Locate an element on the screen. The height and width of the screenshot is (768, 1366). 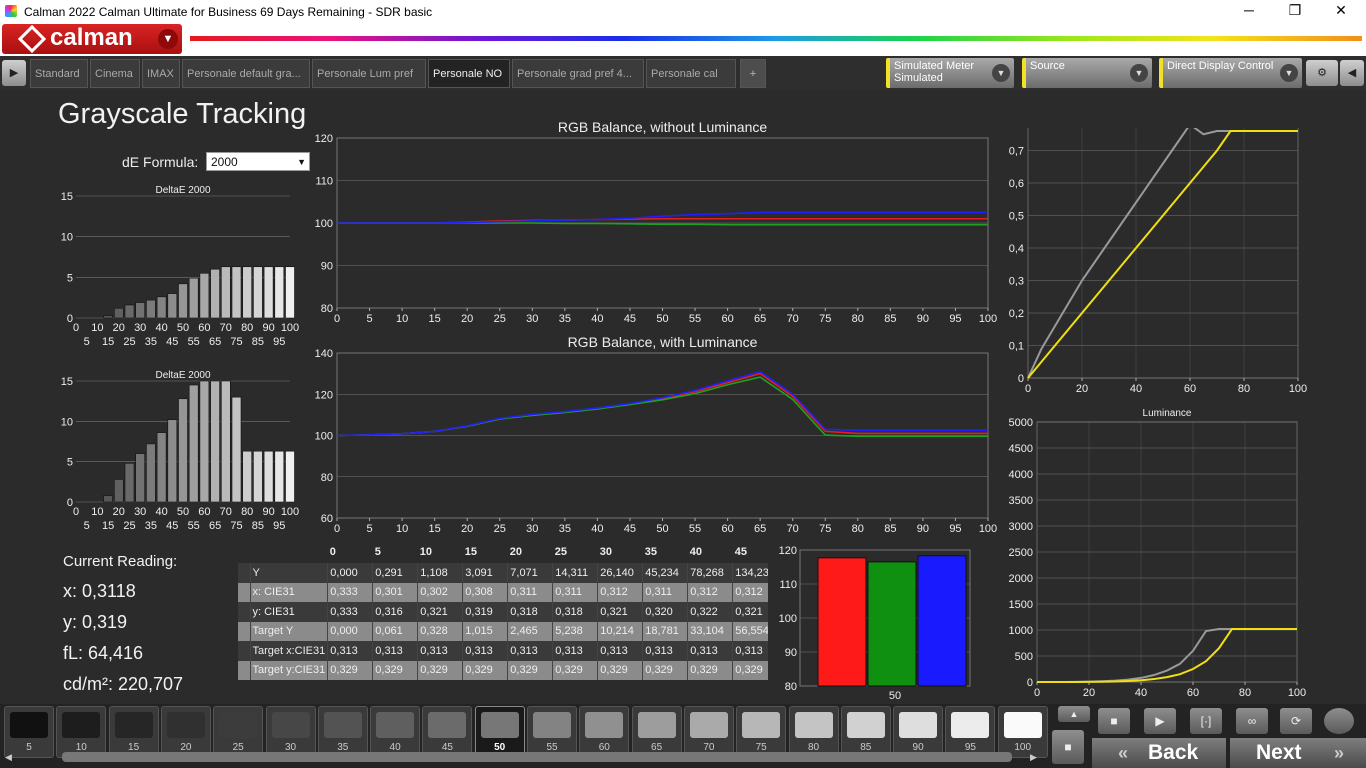
next-button: Next » is located at coordinates (1298, 753).